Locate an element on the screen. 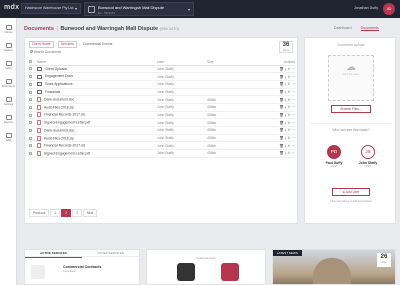 The image size is (400, 285). file-name: Financial-Records-2017.xls is located at coordinates (64, 146).